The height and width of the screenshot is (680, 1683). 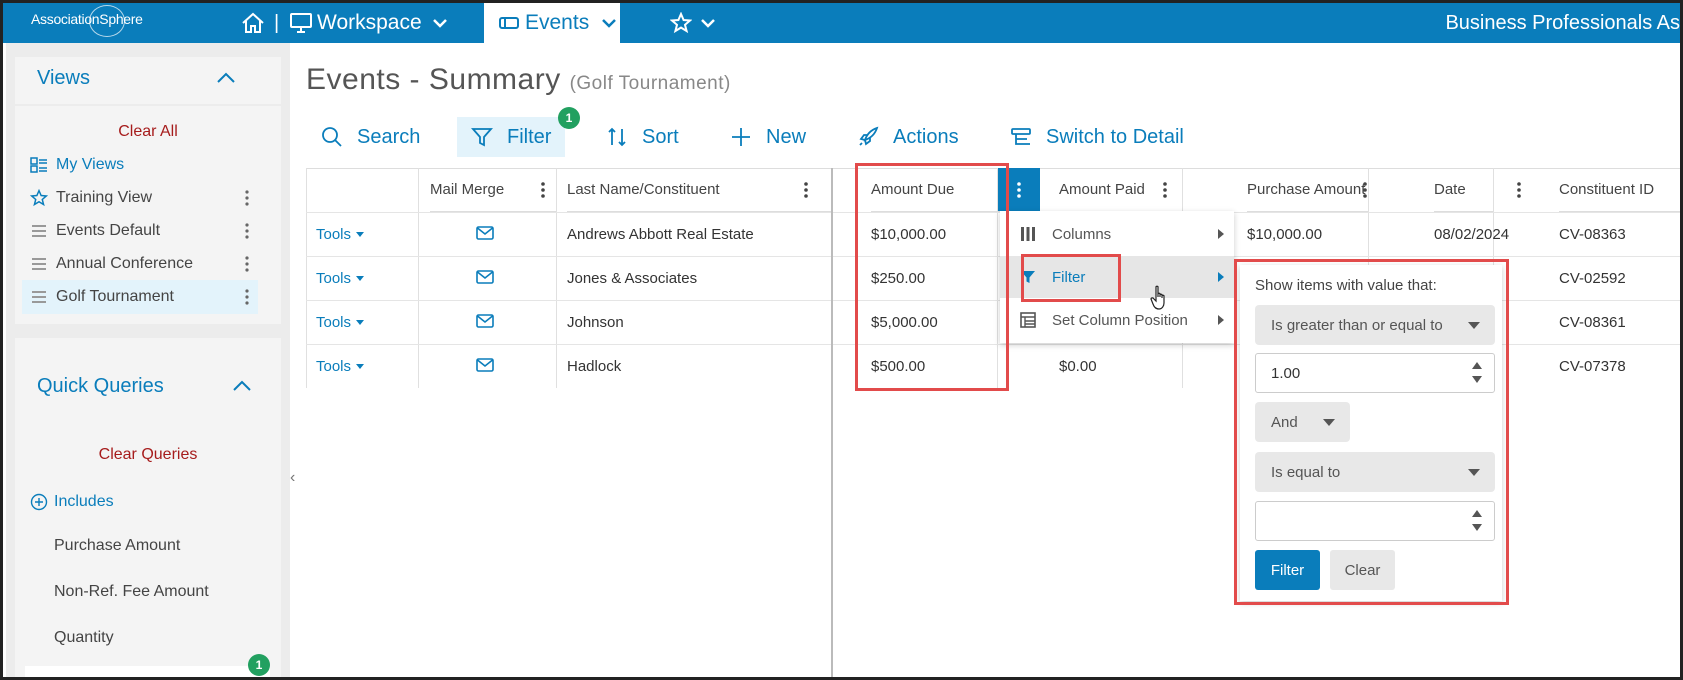 I want to click on new-button: New, so click(x=768, y=137).